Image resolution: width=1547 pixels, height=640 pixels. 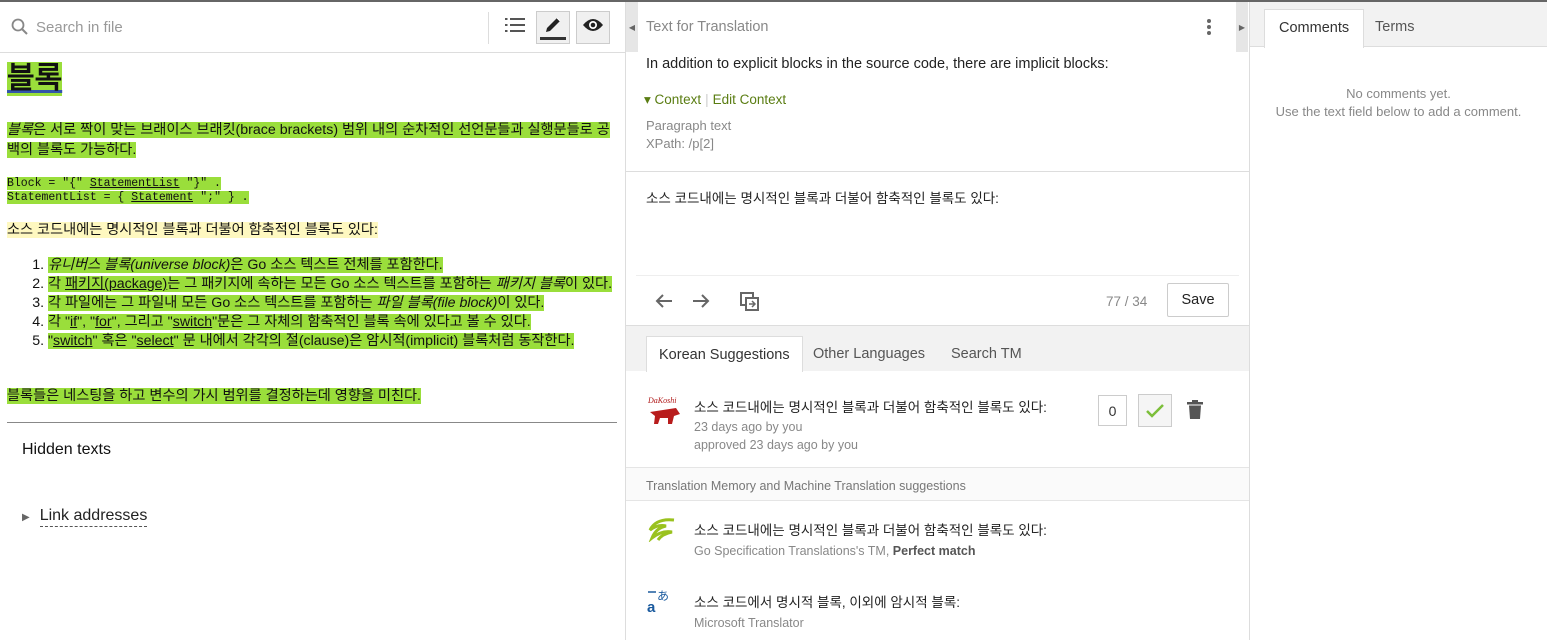 I want to click on next-string-button, so click(x=701, y=303).